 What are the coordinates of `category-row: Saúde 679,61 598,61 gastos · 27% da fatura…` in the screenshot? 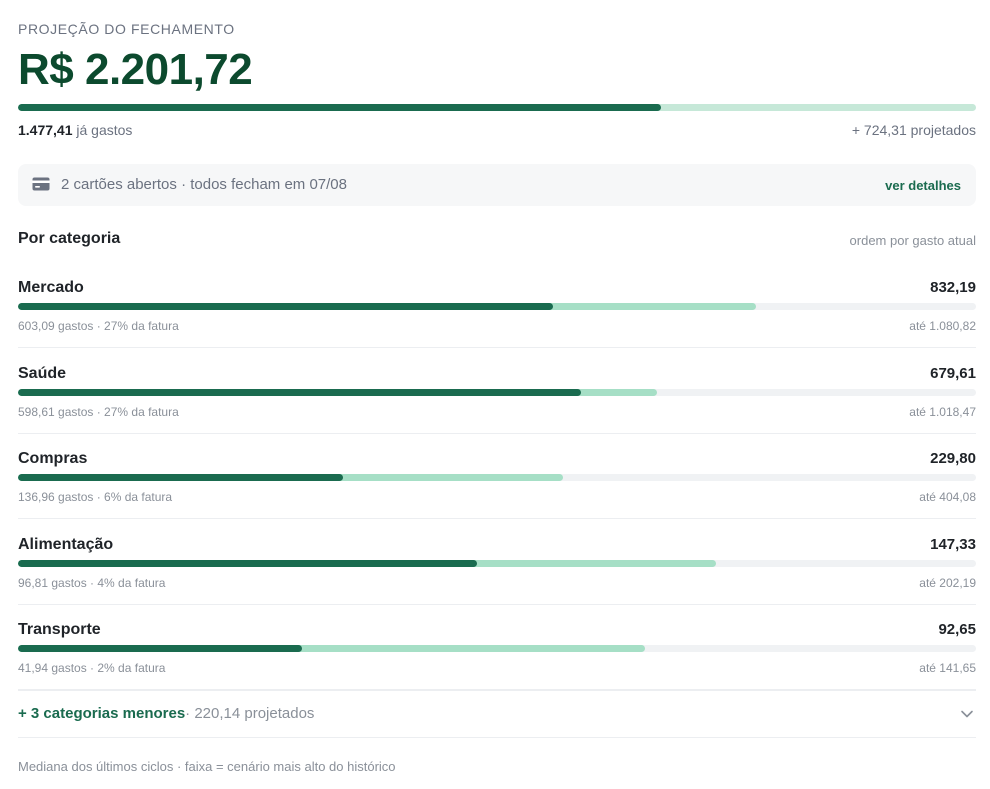 It's located at (497, 408).